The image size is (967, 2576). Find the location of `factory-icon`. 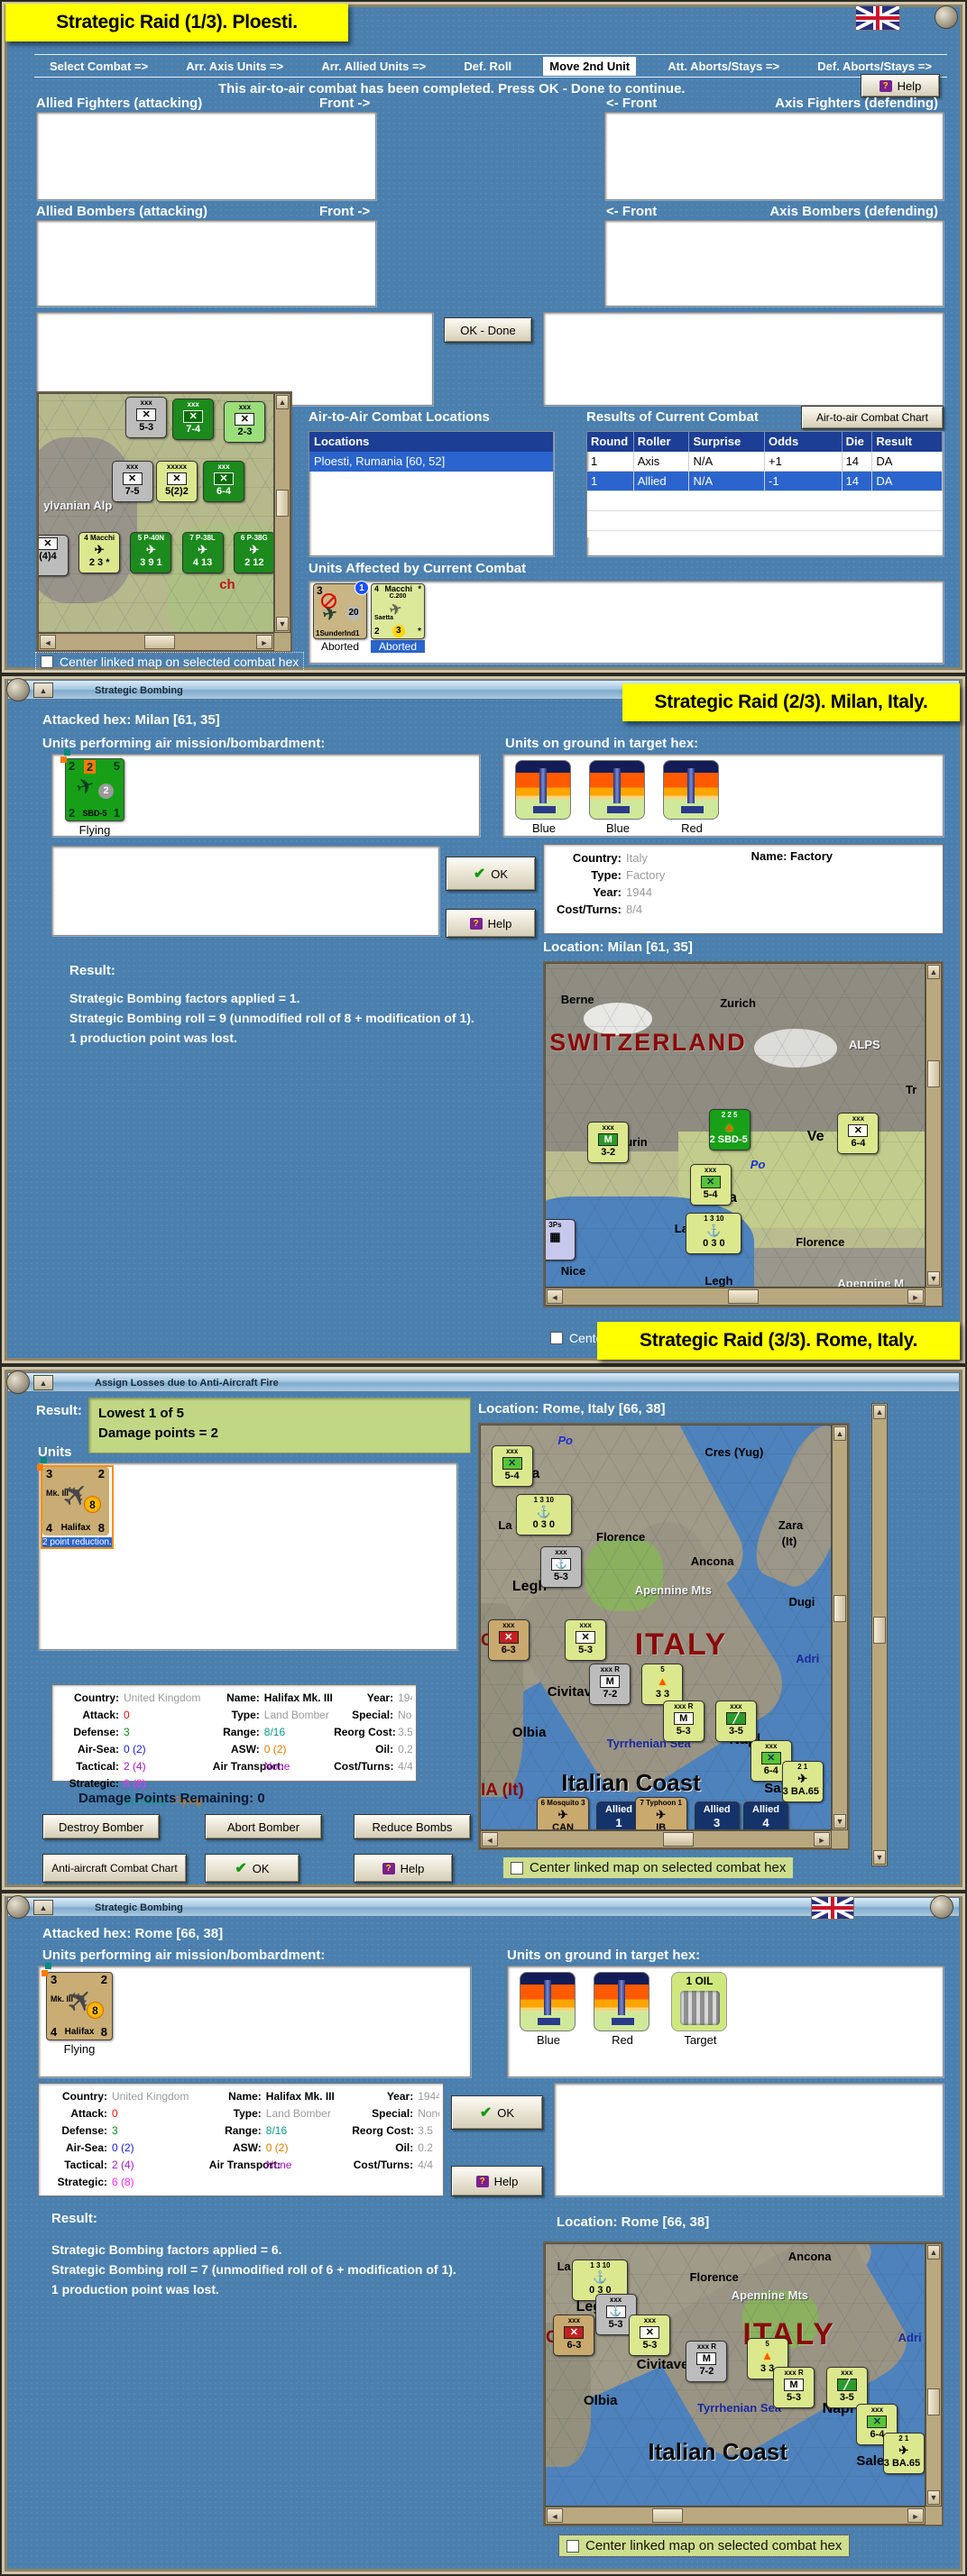

factory-icon is located at coordinates (691, 790).